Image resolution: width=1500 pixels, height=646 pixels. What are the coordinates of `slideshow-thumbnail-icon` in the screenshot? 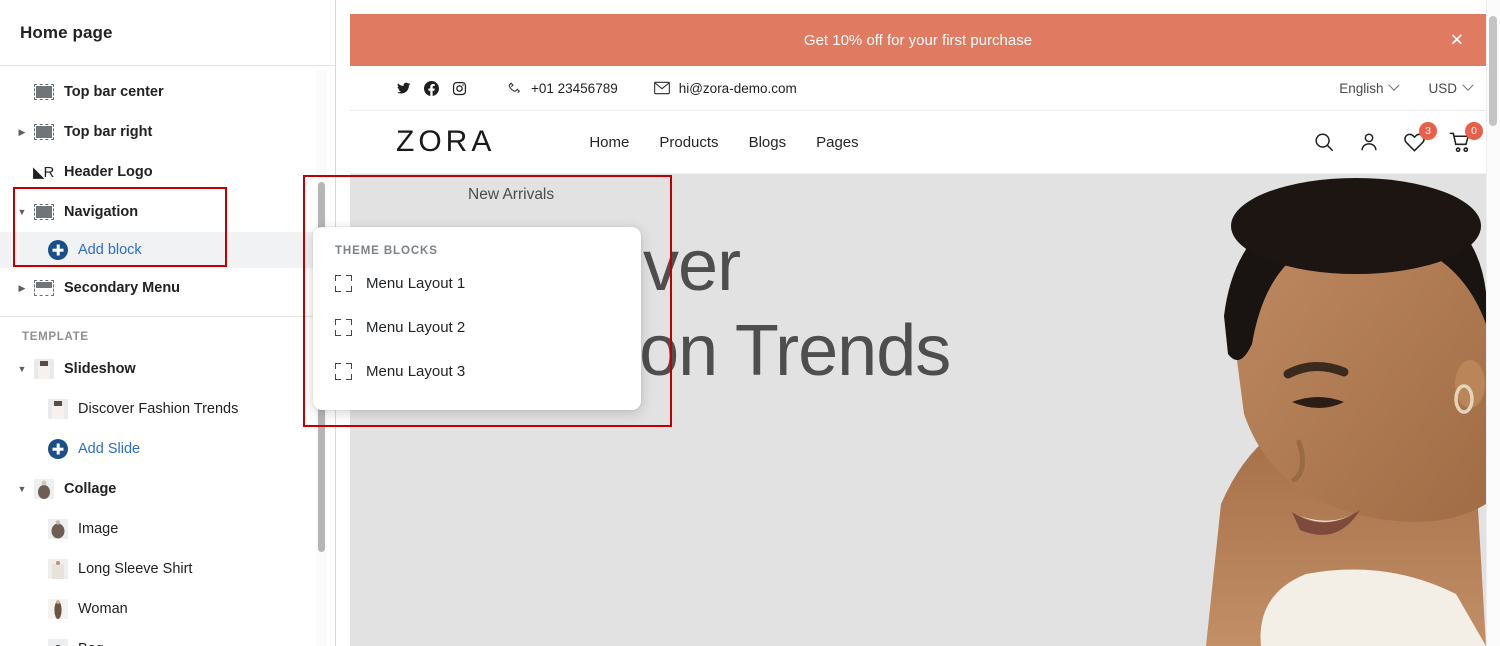 It's located at (44, 369).